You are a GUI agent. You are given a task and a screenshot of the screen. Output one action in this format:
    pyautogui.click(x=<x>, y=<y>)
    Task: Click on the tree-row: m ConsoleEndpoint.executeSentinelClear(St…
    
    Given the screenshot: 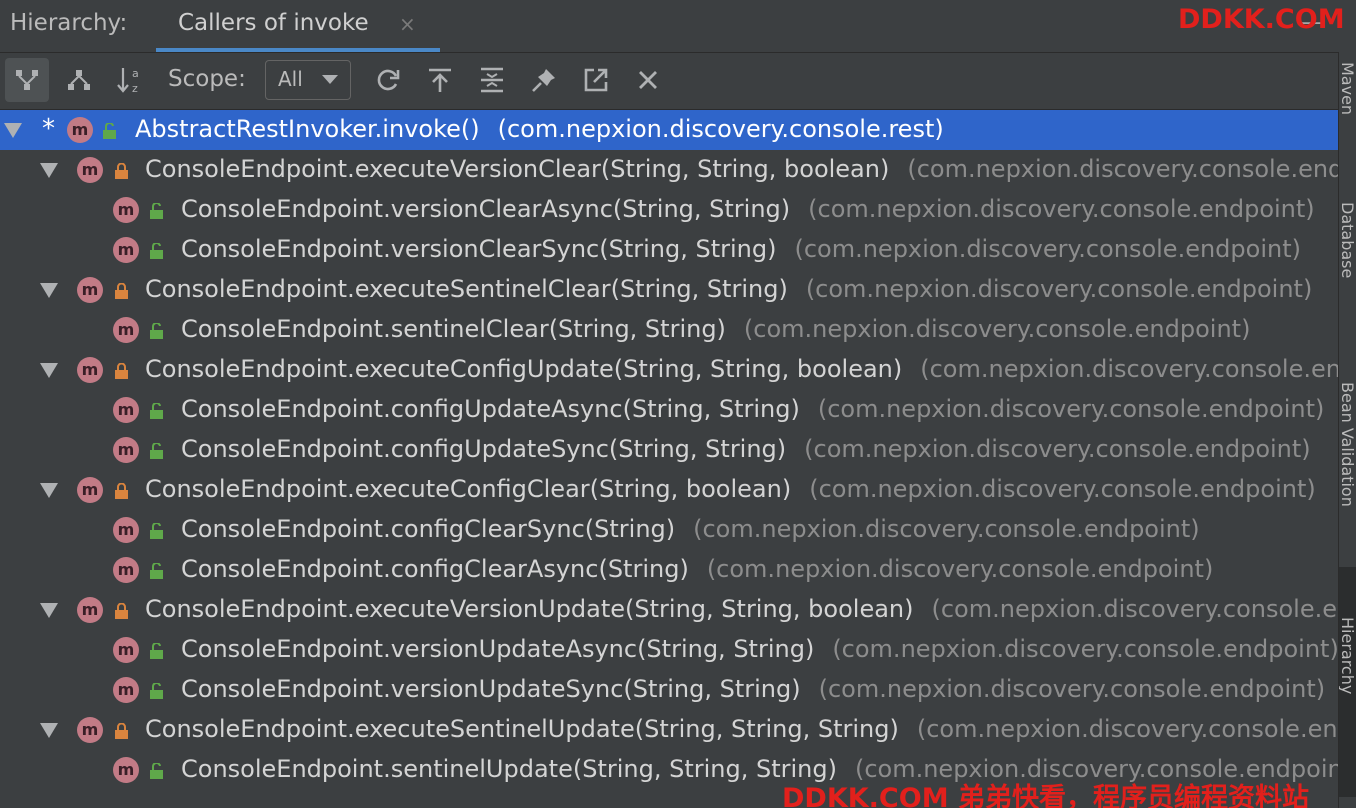 What is the action you would take?
    pyautogui.click(x=669, y=290)
    